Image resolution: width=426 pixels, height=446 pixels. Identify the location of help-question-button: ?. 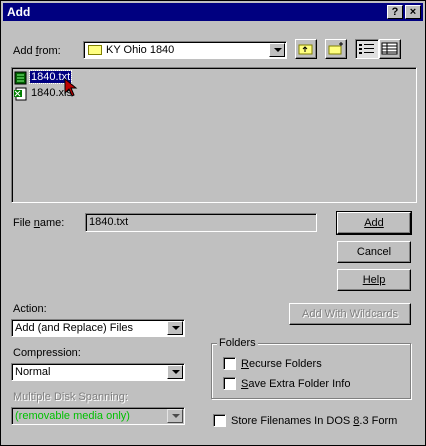
(395, 12).